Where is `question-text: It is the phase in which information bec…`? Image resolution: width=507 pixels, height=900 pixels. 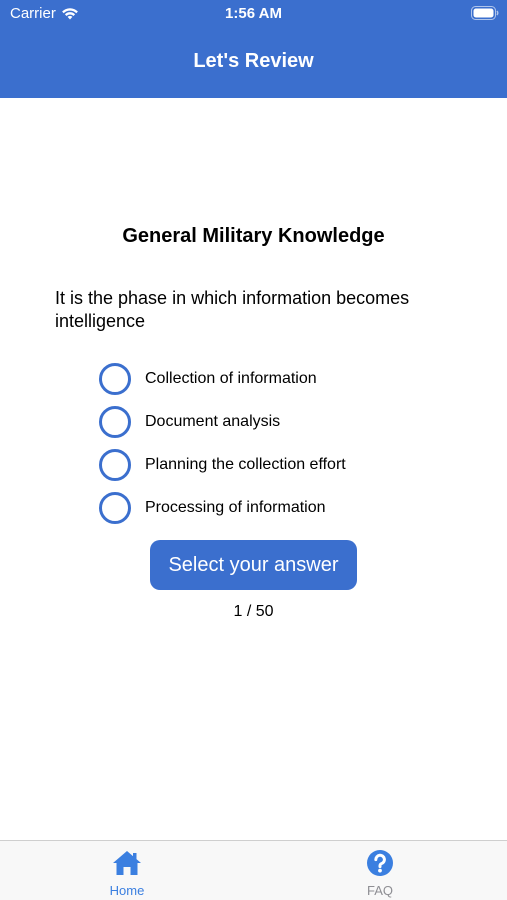 question-text: It is the phase in which information bec… is located at coordinates (232, 309).